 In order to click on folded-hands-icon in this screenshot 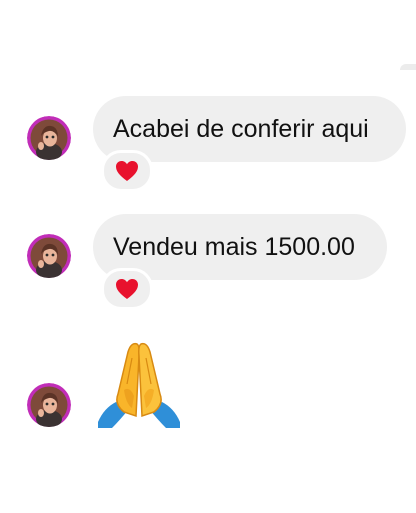, I will do `click(139, 385)`.